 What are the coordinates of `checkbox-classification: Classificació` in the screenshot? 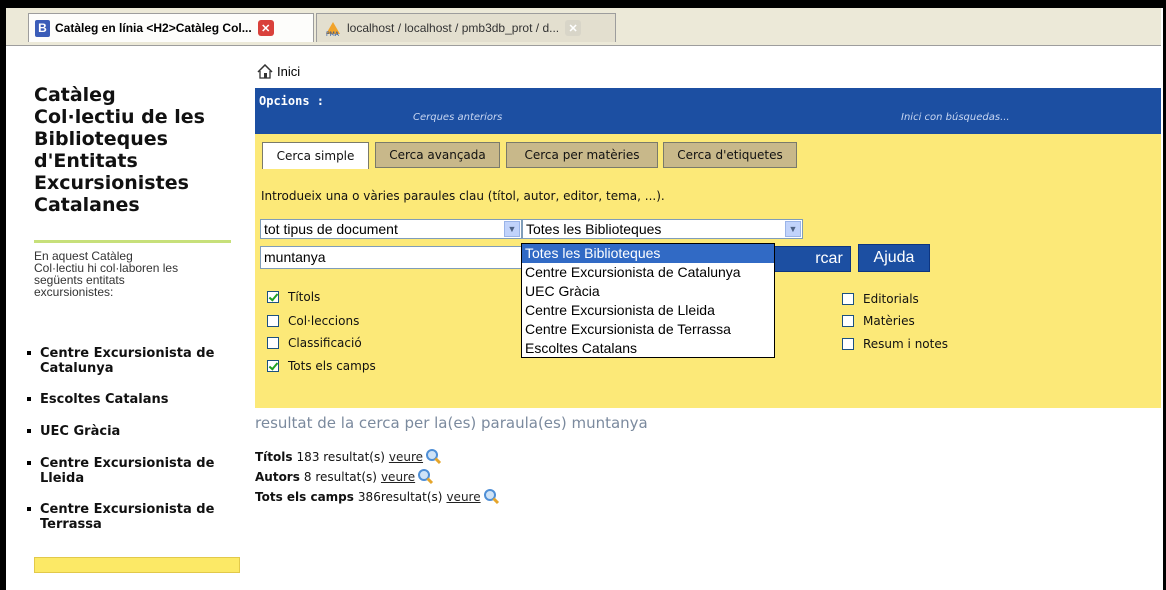 It's located at (314, 343).